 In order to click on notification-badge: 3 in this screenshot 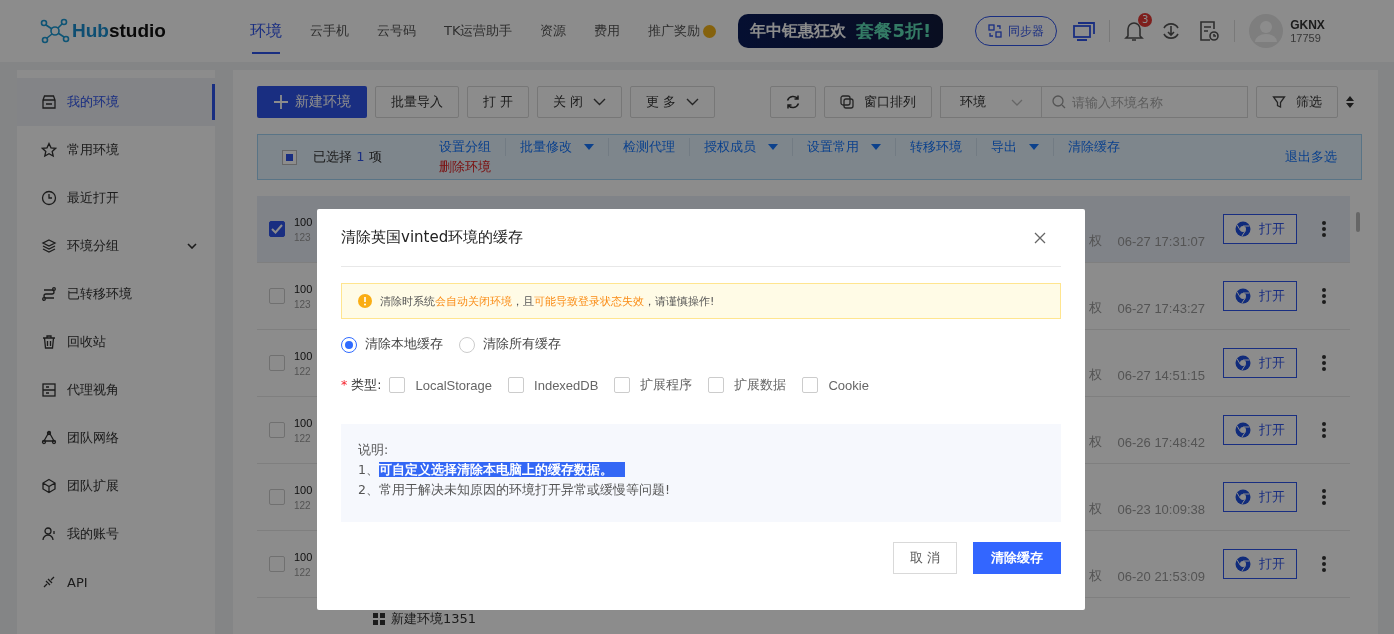, I will do `click(1145, 20)`.